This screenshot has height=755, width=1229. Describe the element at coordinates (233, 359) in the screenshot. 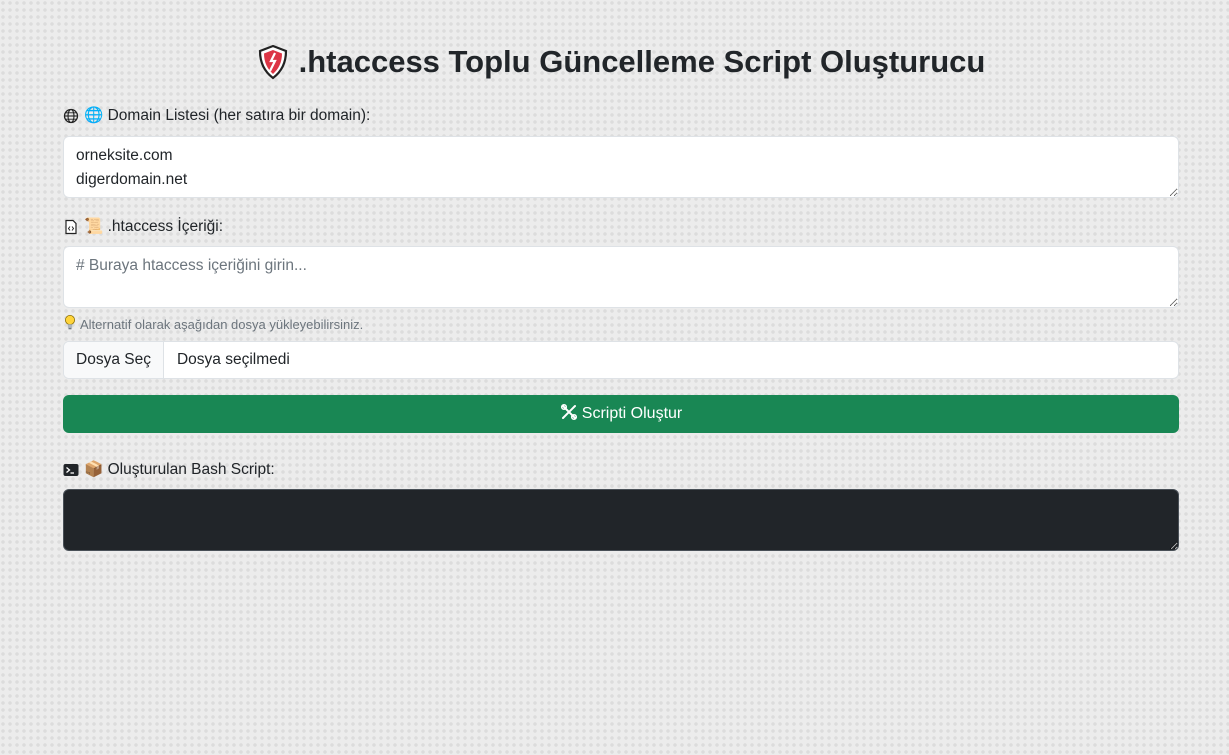

I see `file-status-text: Dosya seçilmedi` at that location.